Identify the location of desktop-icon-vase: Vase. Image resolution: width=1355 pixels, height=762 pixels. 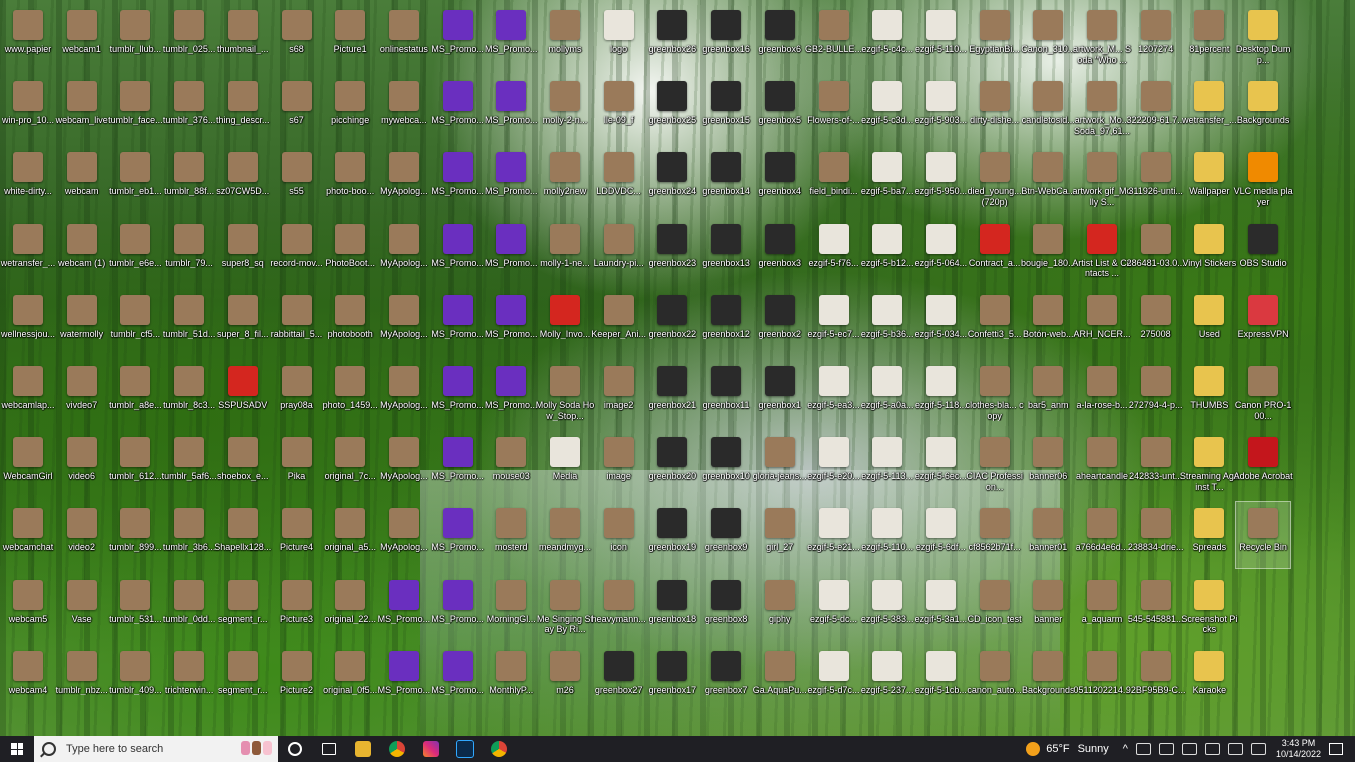
(82, 607).